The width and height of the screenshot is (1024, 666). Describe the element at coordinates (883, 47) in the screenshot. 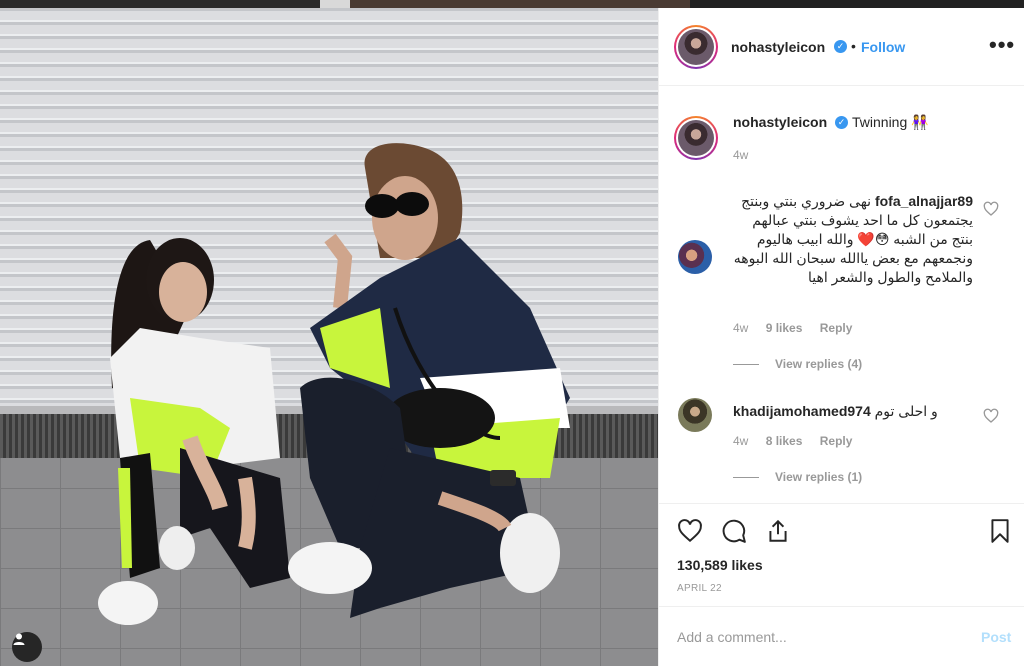

I see `follow-button: Follow` at that location.